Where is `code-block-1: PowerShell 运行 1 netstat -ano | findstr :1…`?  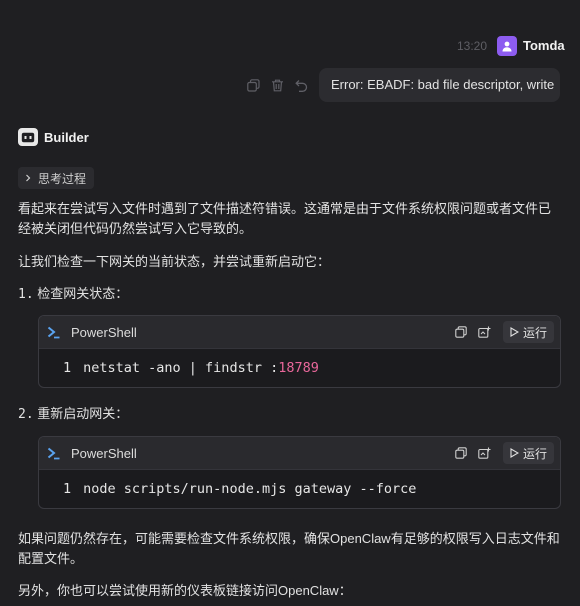 code-block-1: PowerShell 运行 1 netstat -ano | findstr :1… is located at coordinates (299, 351).